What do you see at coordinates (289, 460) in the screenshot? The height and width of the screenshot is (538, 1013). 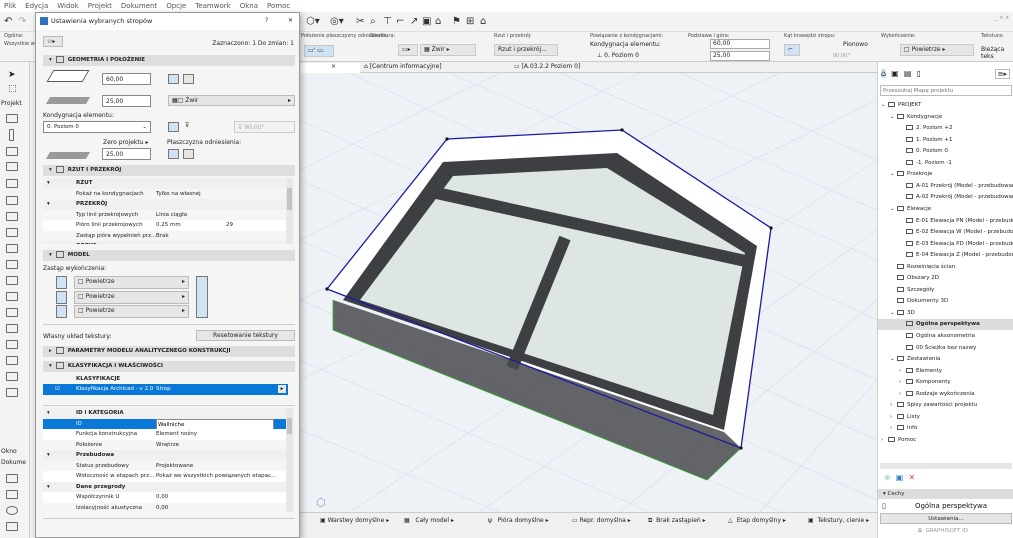 I see `properties-scrollbar` at bounding box center [289, 460].